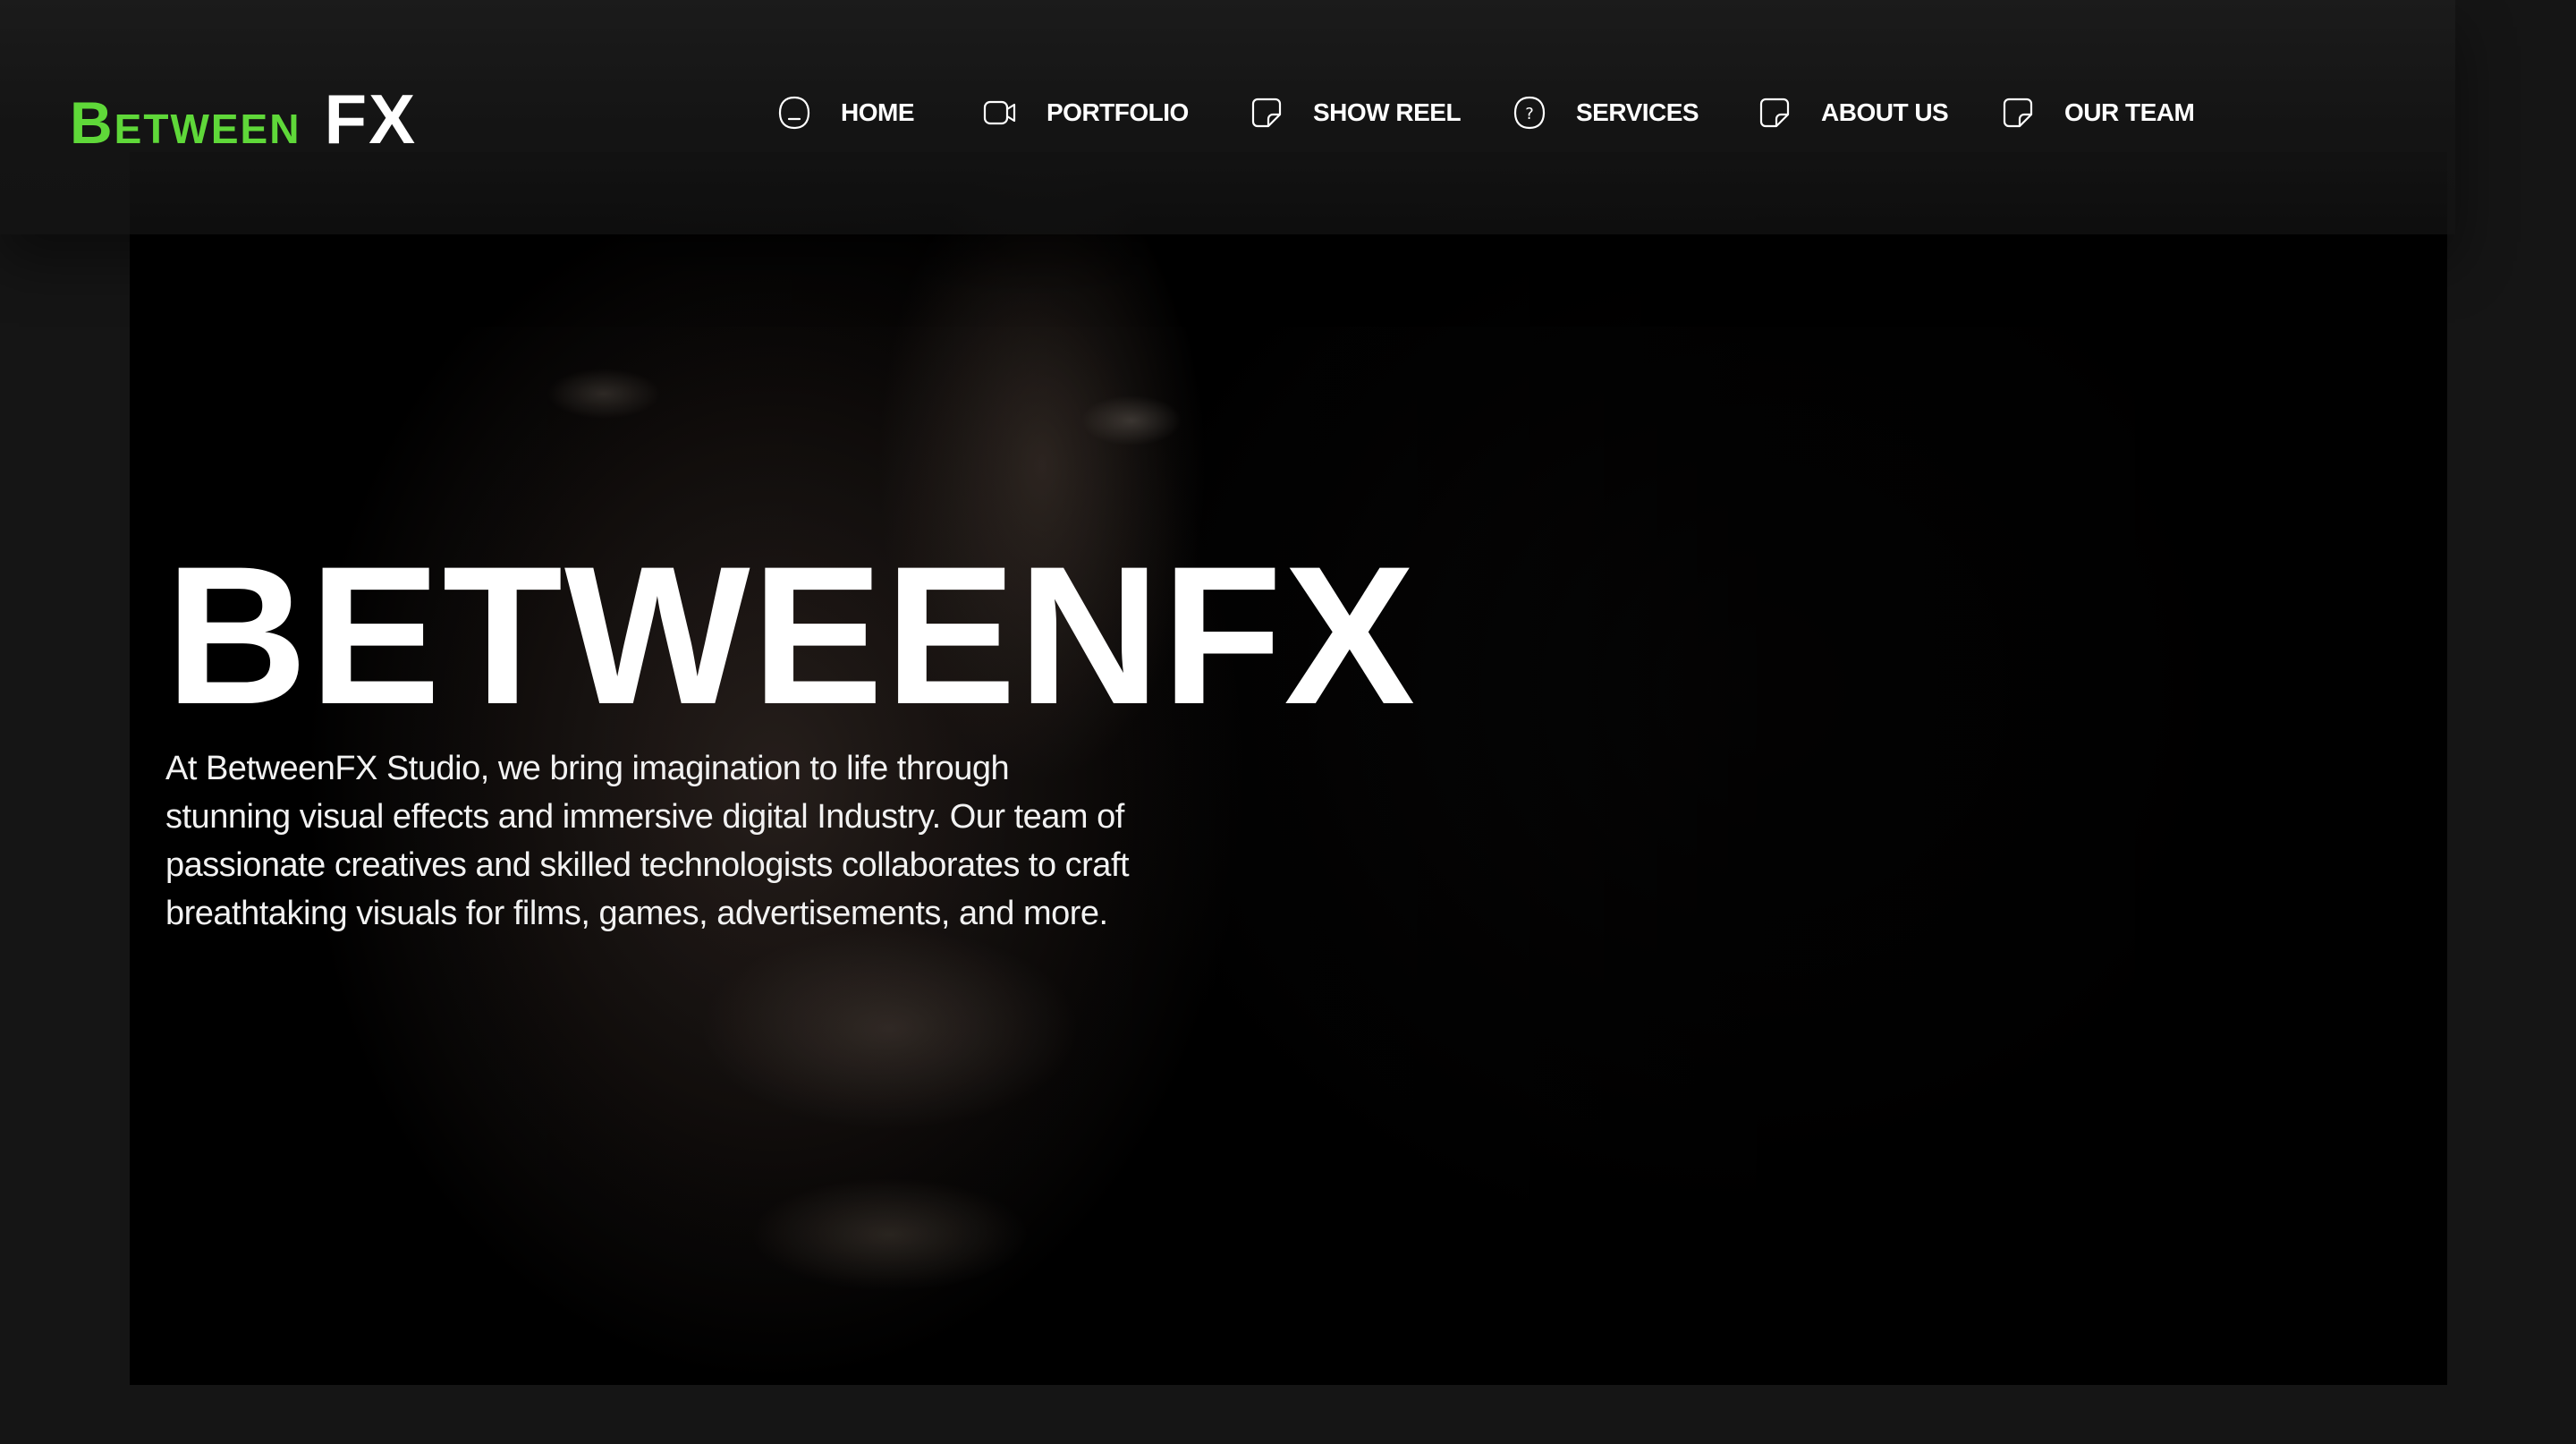 This screenshot has width=2576, height=1444. I want to click on nav-label-show-reel: SHOW REEL, so click(1387, 112).